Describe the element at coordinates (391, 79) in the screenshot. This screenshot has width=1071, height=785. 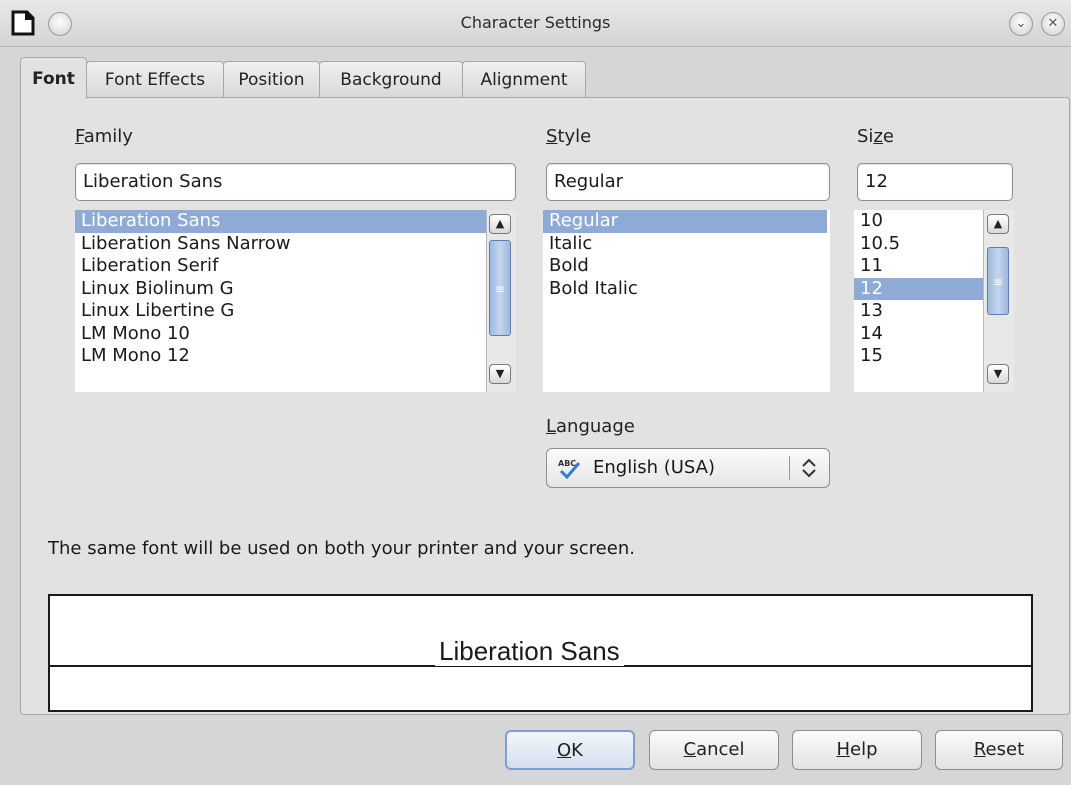
I see `tab-background: Background` at that location.